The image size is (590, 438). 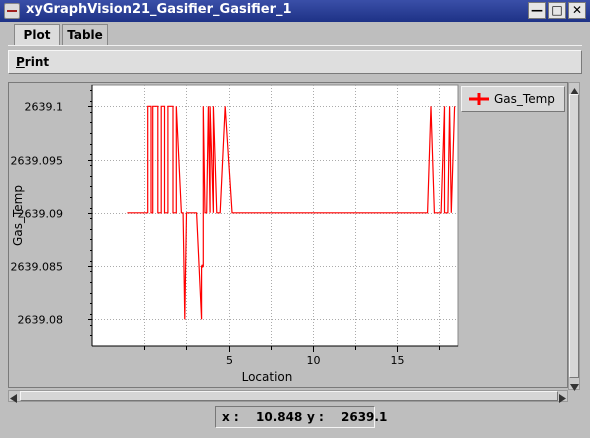 What do you see at coordinates (295, 62) in the screenshot?
I see `toolbar: Print` at bounding box center [295, 62].